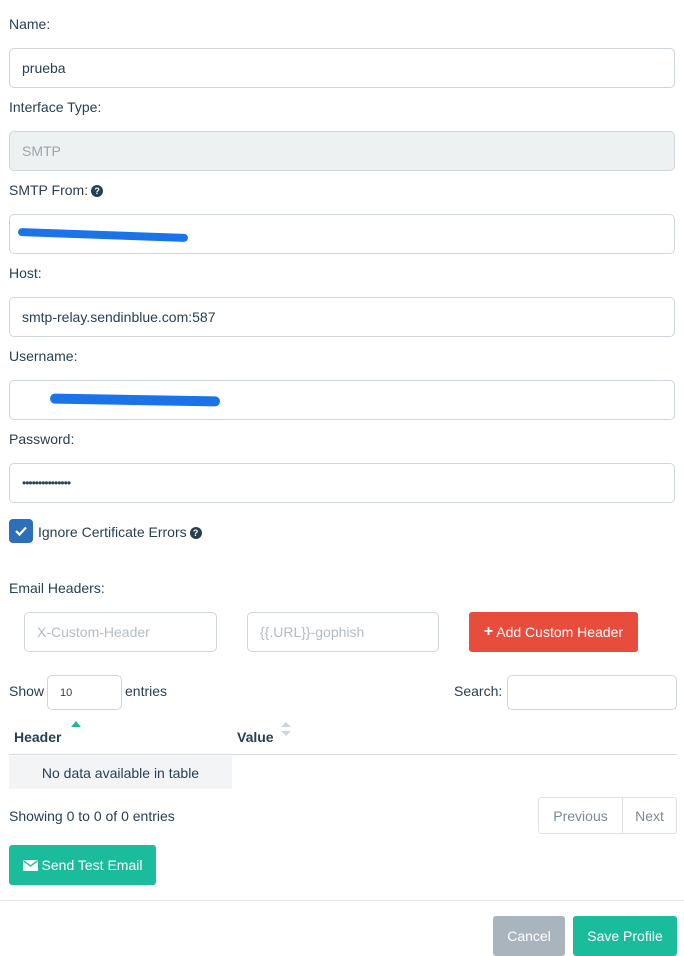 The height and width of the screenshot is (956, 684). What do you see at coordinates (120, 632) in the screenshot?
I see `header-key-input: X-Custom-Header` at bounding box center [120, 632].